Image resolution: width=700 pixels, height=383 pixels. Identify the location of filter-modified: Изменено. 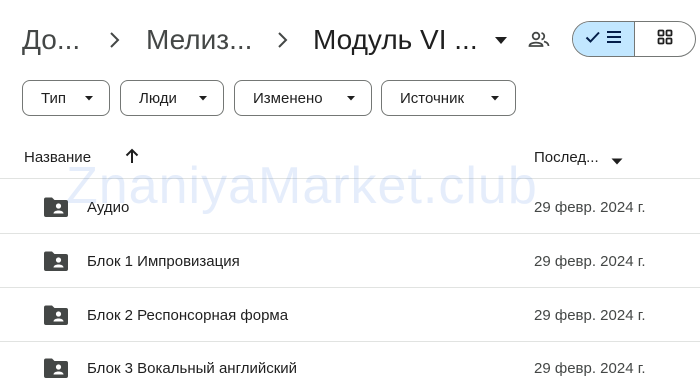
(303, 98).